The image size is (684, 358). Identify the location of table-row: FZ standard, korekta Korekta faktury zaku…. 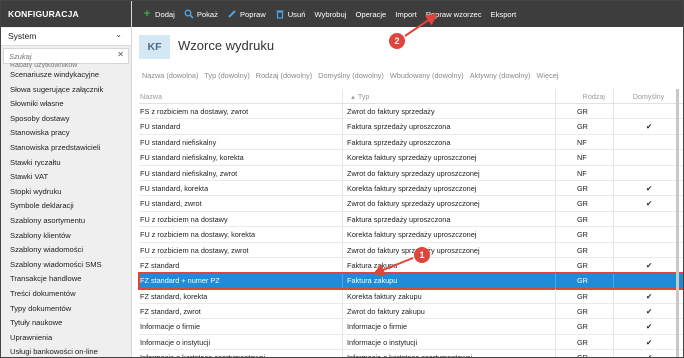
(411, 296).